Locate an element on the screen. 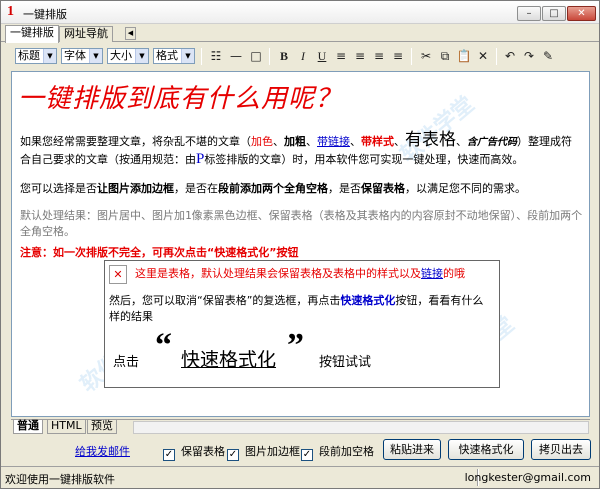 This screenshot has width=600, height=489. tab-one-click-format: 一键排版 is located at coordinates (32, 34).